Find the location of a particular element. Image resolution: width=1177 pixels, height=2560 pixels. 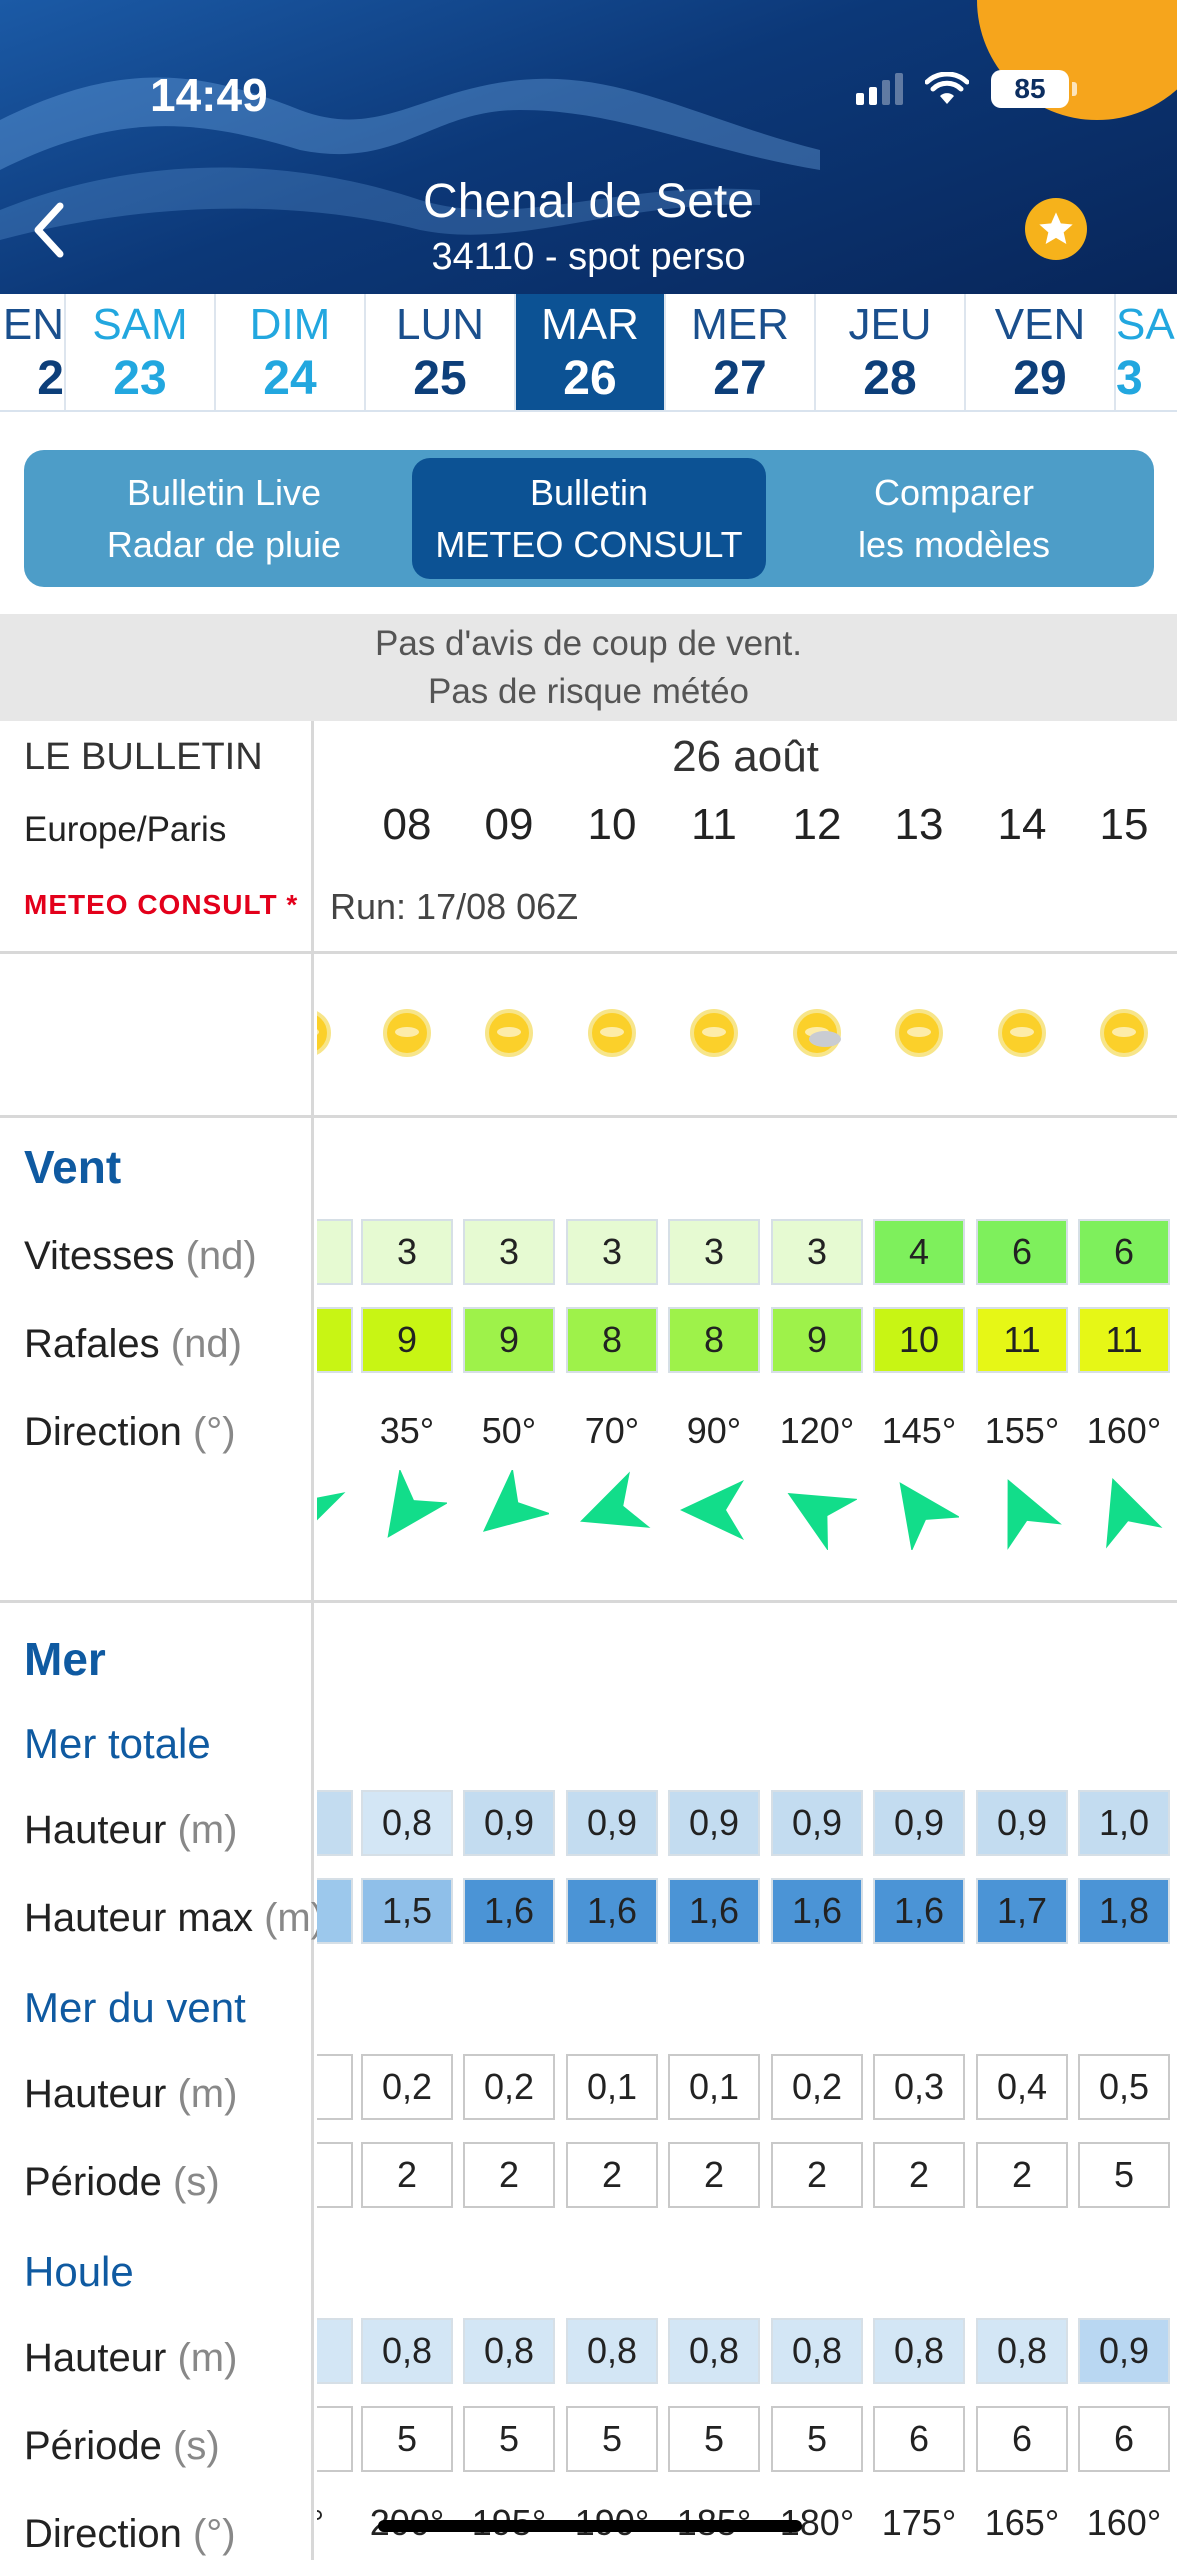

swell-direction-value: 0° is located at coordinates (337, 2523).